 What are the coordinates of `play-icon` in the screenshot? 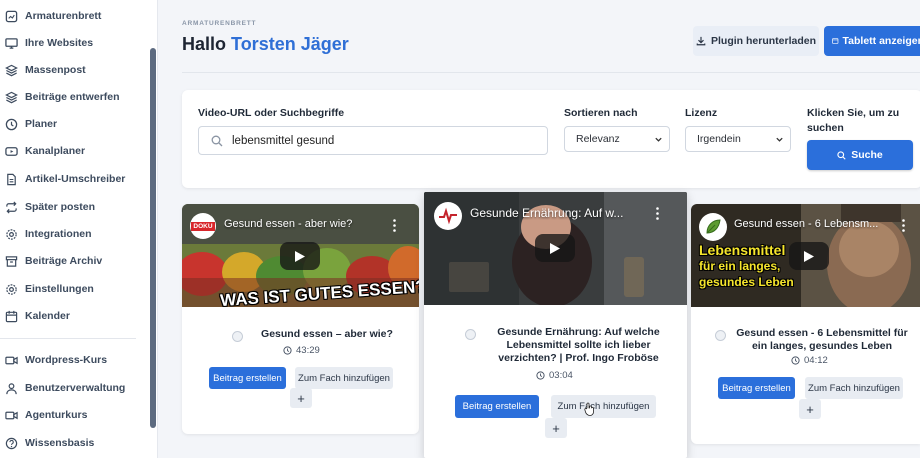 It's located at (809, 256).